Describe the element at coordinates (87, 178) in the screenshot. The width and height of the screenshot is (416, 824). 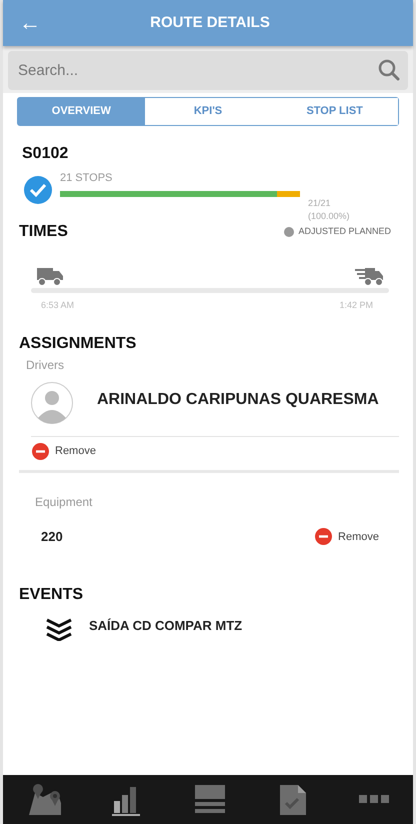
I see `stops-label: 21 STOPS` at that location.